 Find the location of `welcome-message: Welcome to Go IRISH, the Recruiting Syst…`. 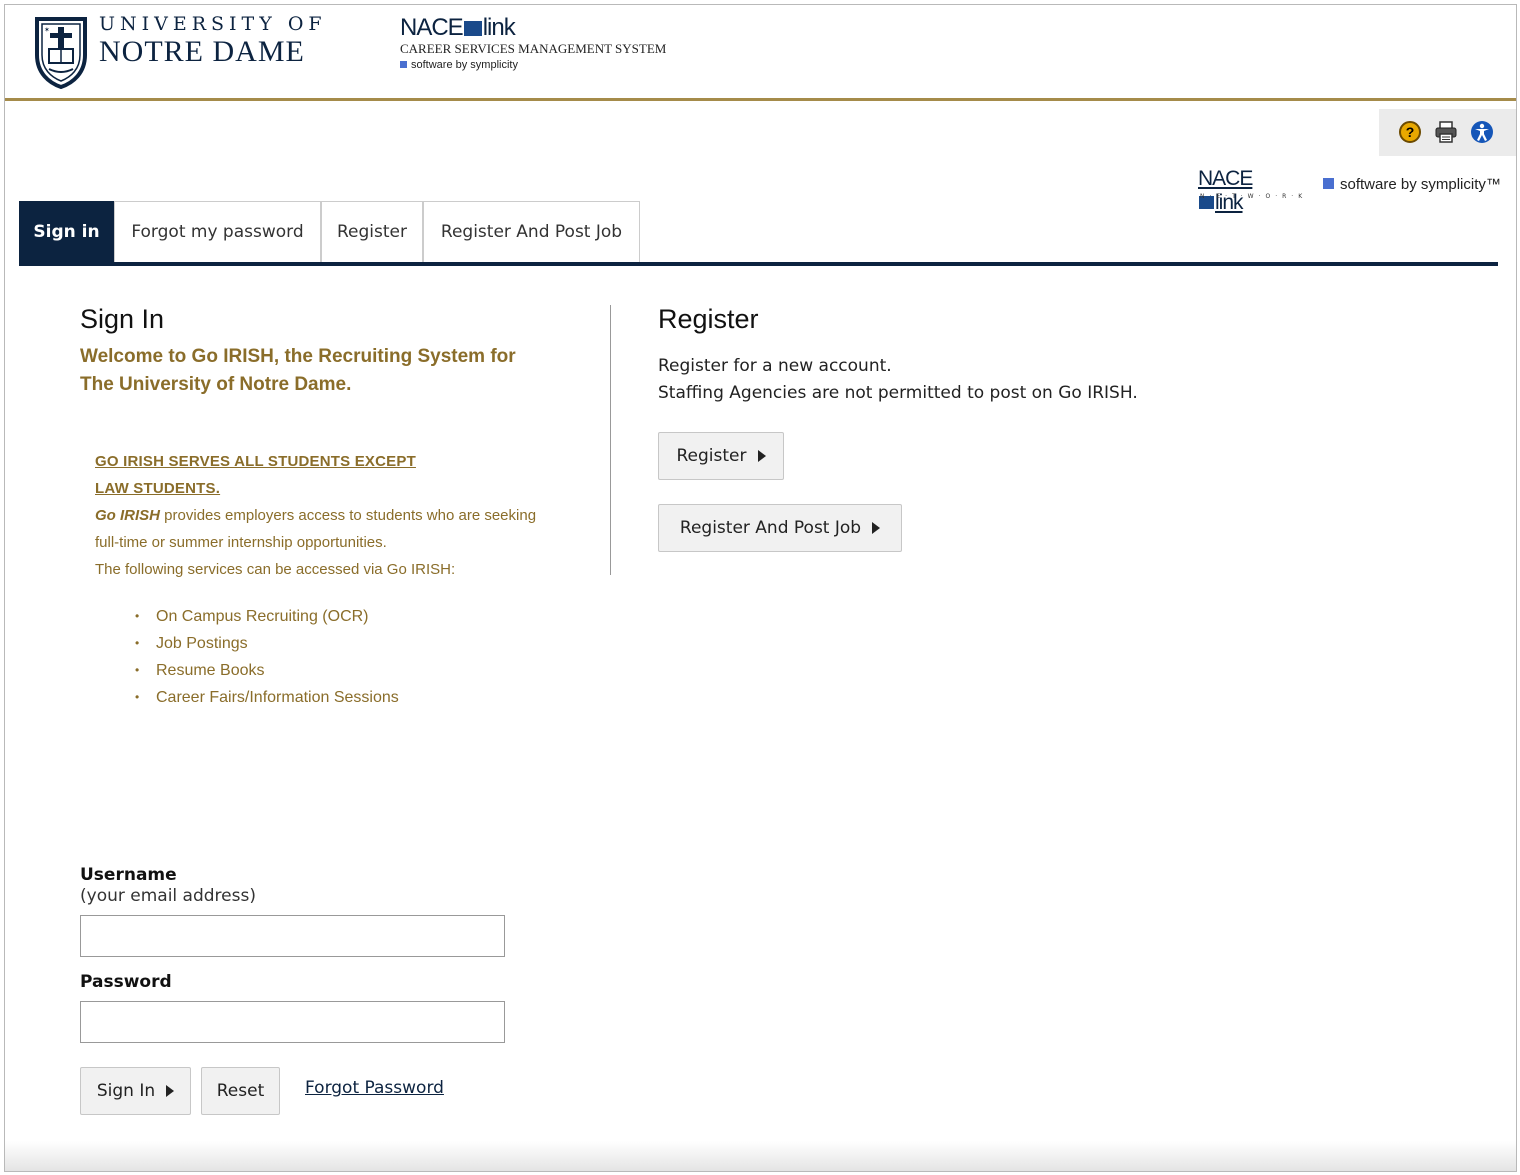

welcome-message: Welcome to Go IRISH, the Recruiting Syst… is located at coordinates (346, 371).